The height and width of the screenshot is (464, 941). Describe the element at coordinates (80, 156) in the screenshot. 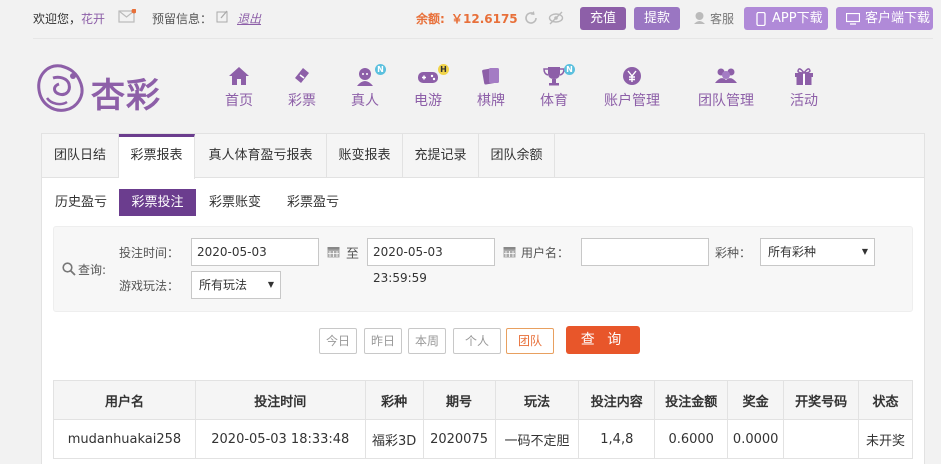

I see `tab-team-daily: 团队日结` at that location.